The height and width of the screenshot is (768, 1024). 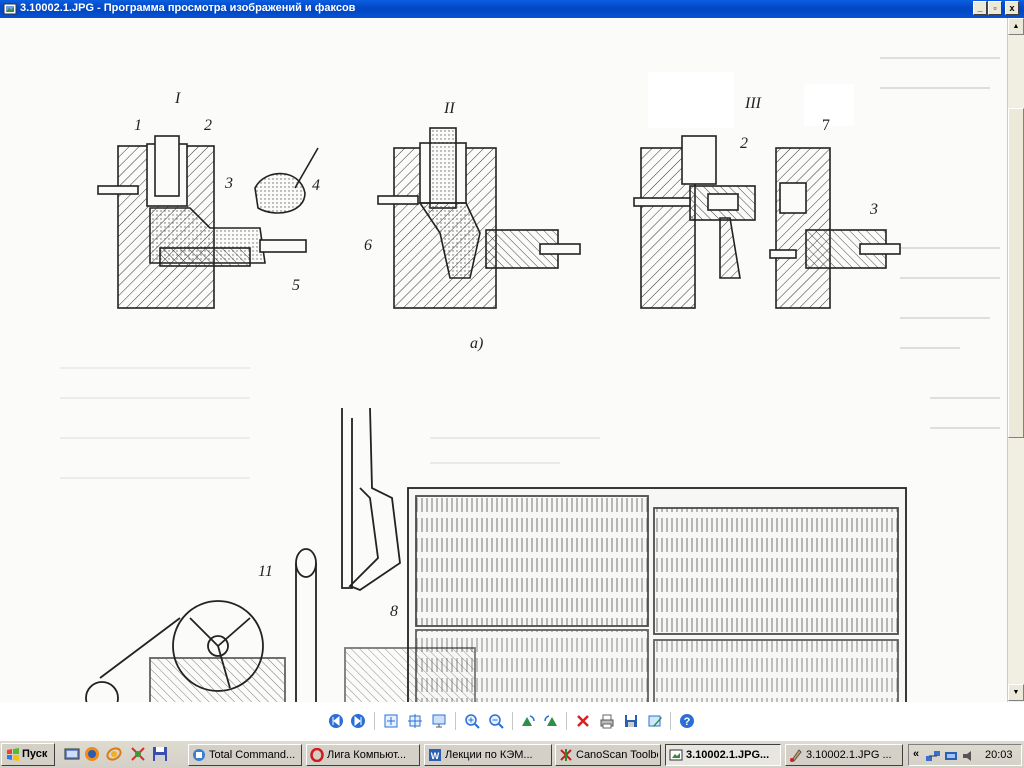 I want to click on floppy-icon, so click(x=160, y=754).